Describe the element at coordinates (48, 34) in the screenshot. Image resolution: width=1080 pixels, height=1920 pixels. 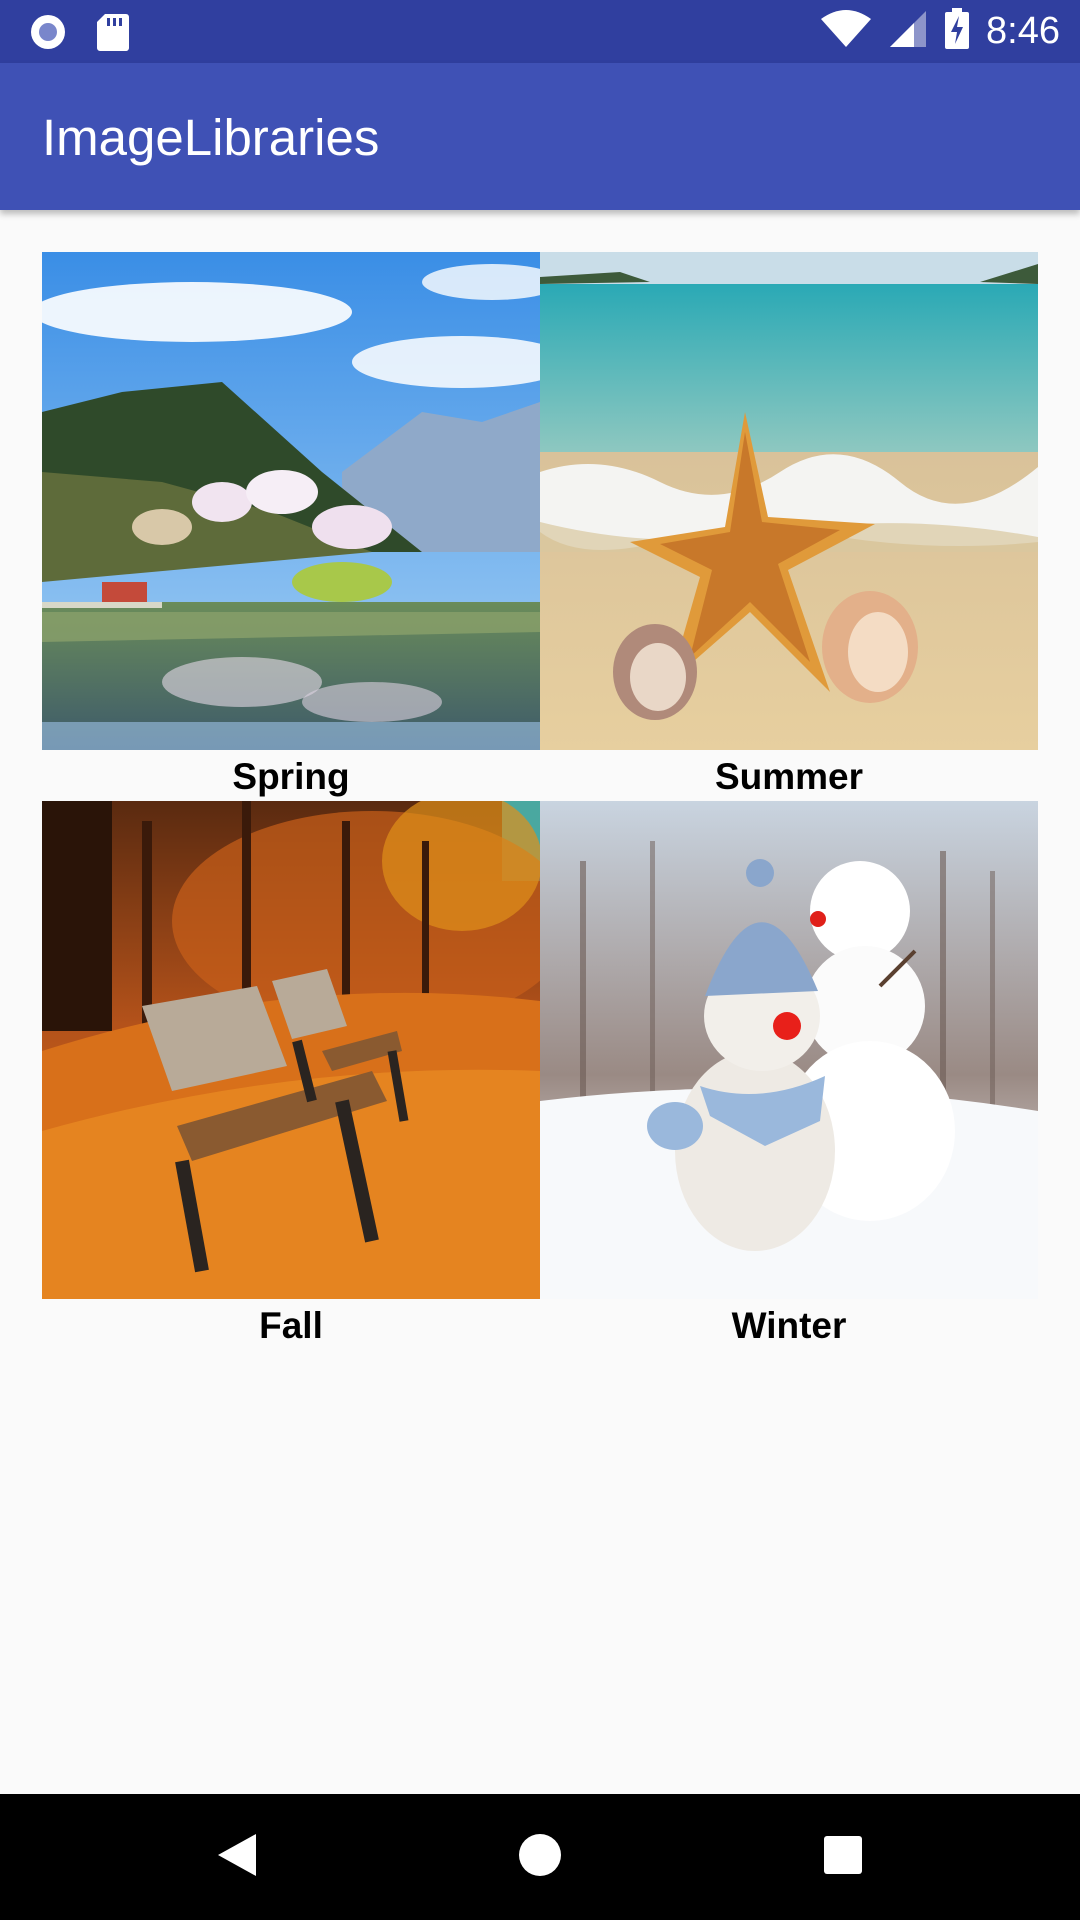
I see `record-icon` at that location.